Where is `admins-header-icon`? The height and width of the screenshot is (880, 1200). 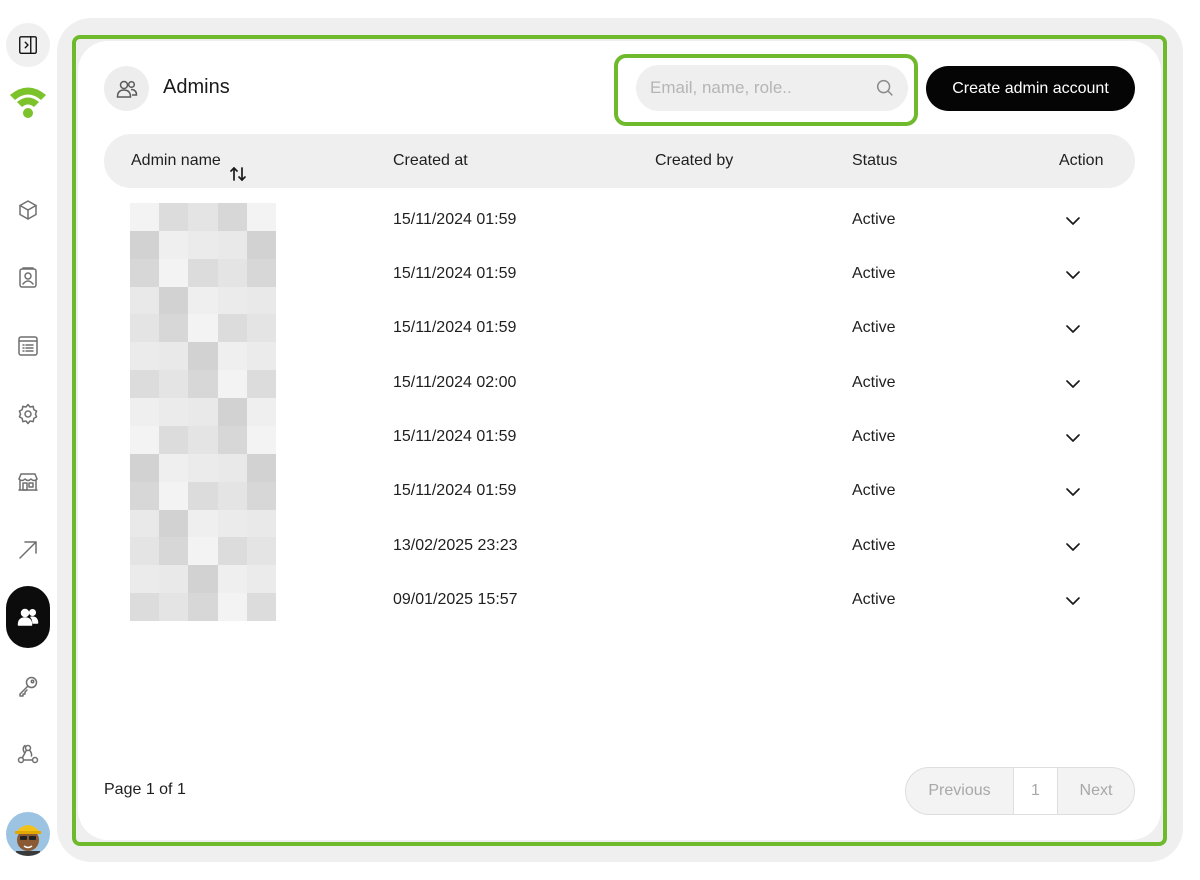 admins-header-icon is located at coordinates (126, 88).